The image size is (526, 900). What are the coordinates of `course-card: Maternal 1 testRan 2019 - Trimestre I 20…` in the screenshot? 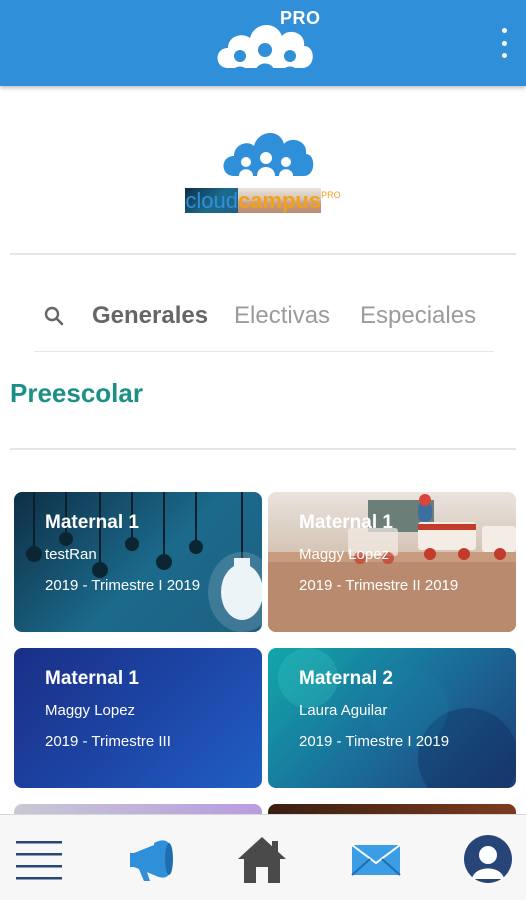 It's located at (138, 562).